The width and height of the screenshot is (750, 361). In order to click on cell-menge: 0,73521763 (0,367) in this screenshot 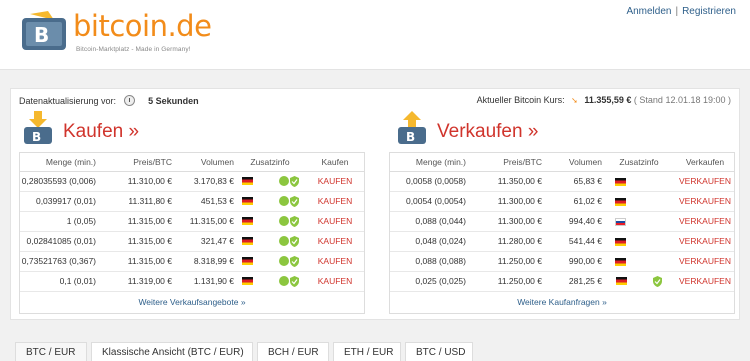, I will do `click(60, 261)`.